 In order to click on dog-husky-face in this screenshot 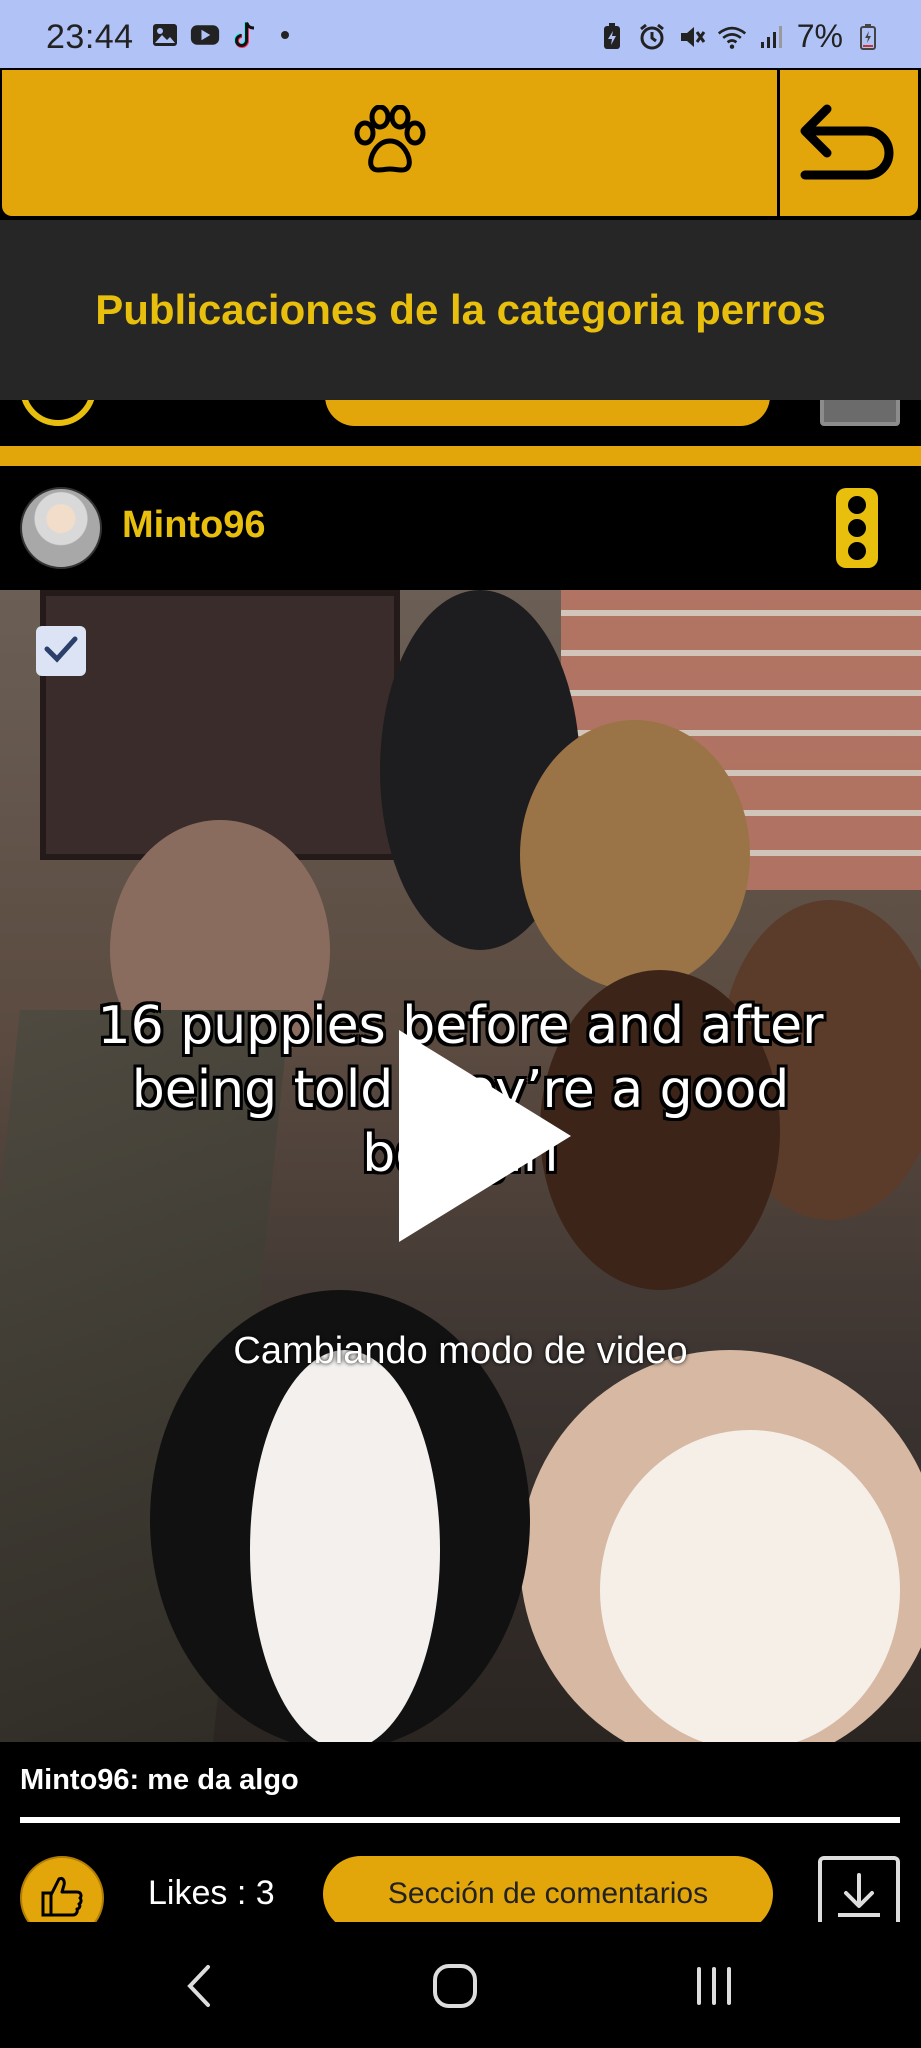, I will do `click(750, 1586)`.